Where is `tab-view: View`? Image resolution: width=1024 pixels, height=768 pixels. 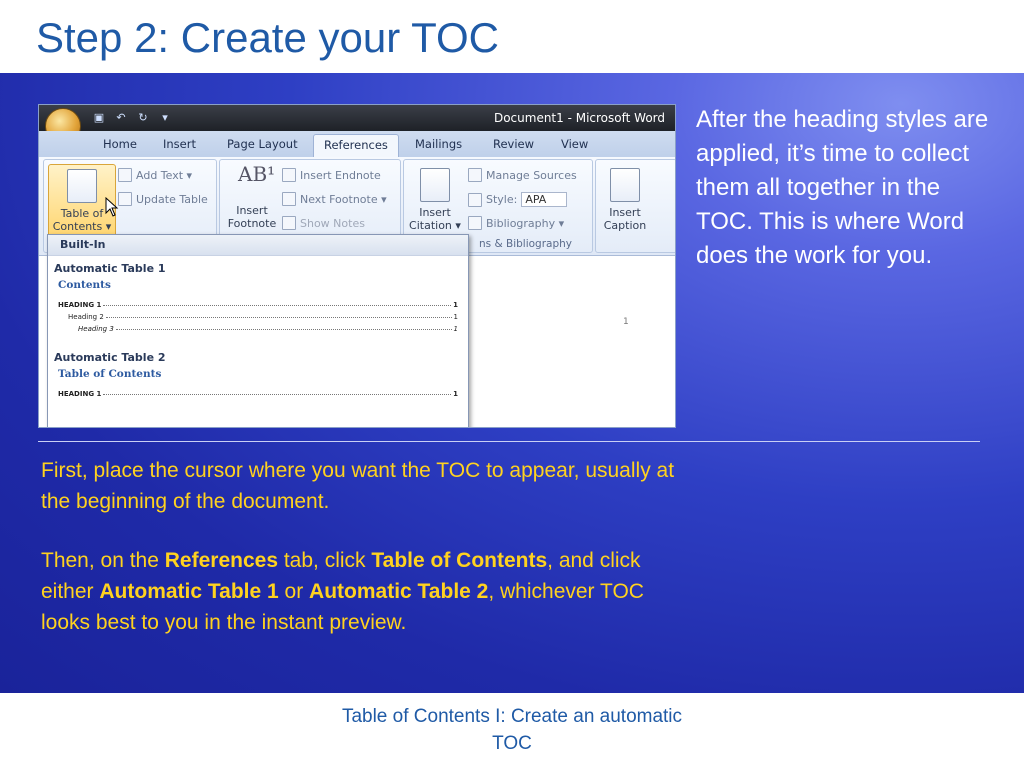 tab-view: View is located at coordinates (574, 144).